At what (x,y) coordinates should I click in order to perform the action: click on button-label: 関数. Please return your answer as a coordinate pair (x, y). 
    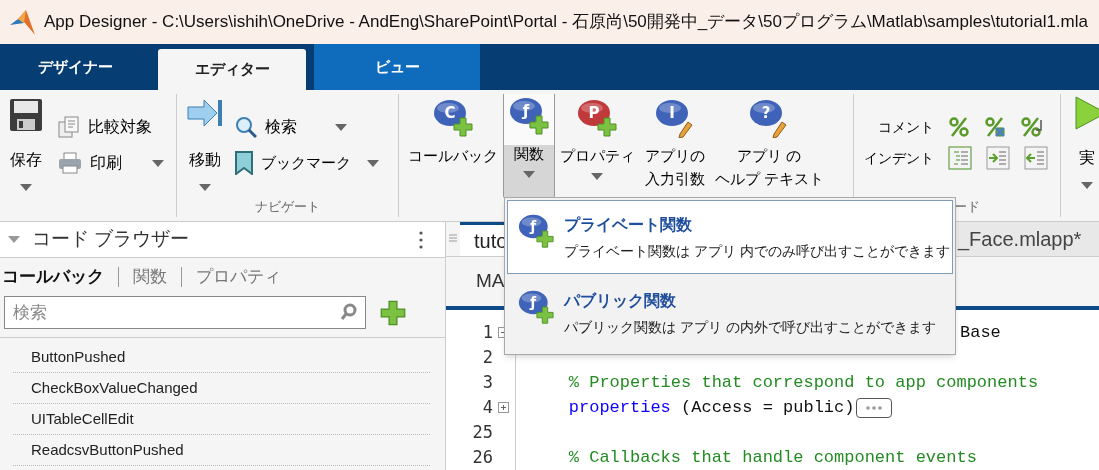
    Looking at the image, I should click on (528, 154).